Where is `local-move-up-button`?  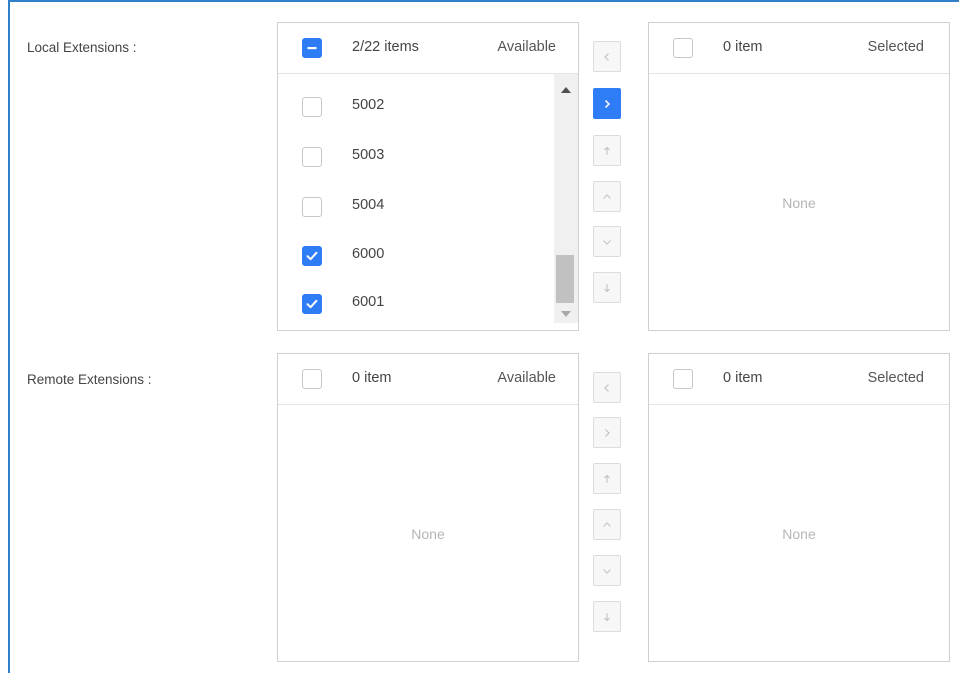 local-move-up-button is located at coordinates (607, 196).